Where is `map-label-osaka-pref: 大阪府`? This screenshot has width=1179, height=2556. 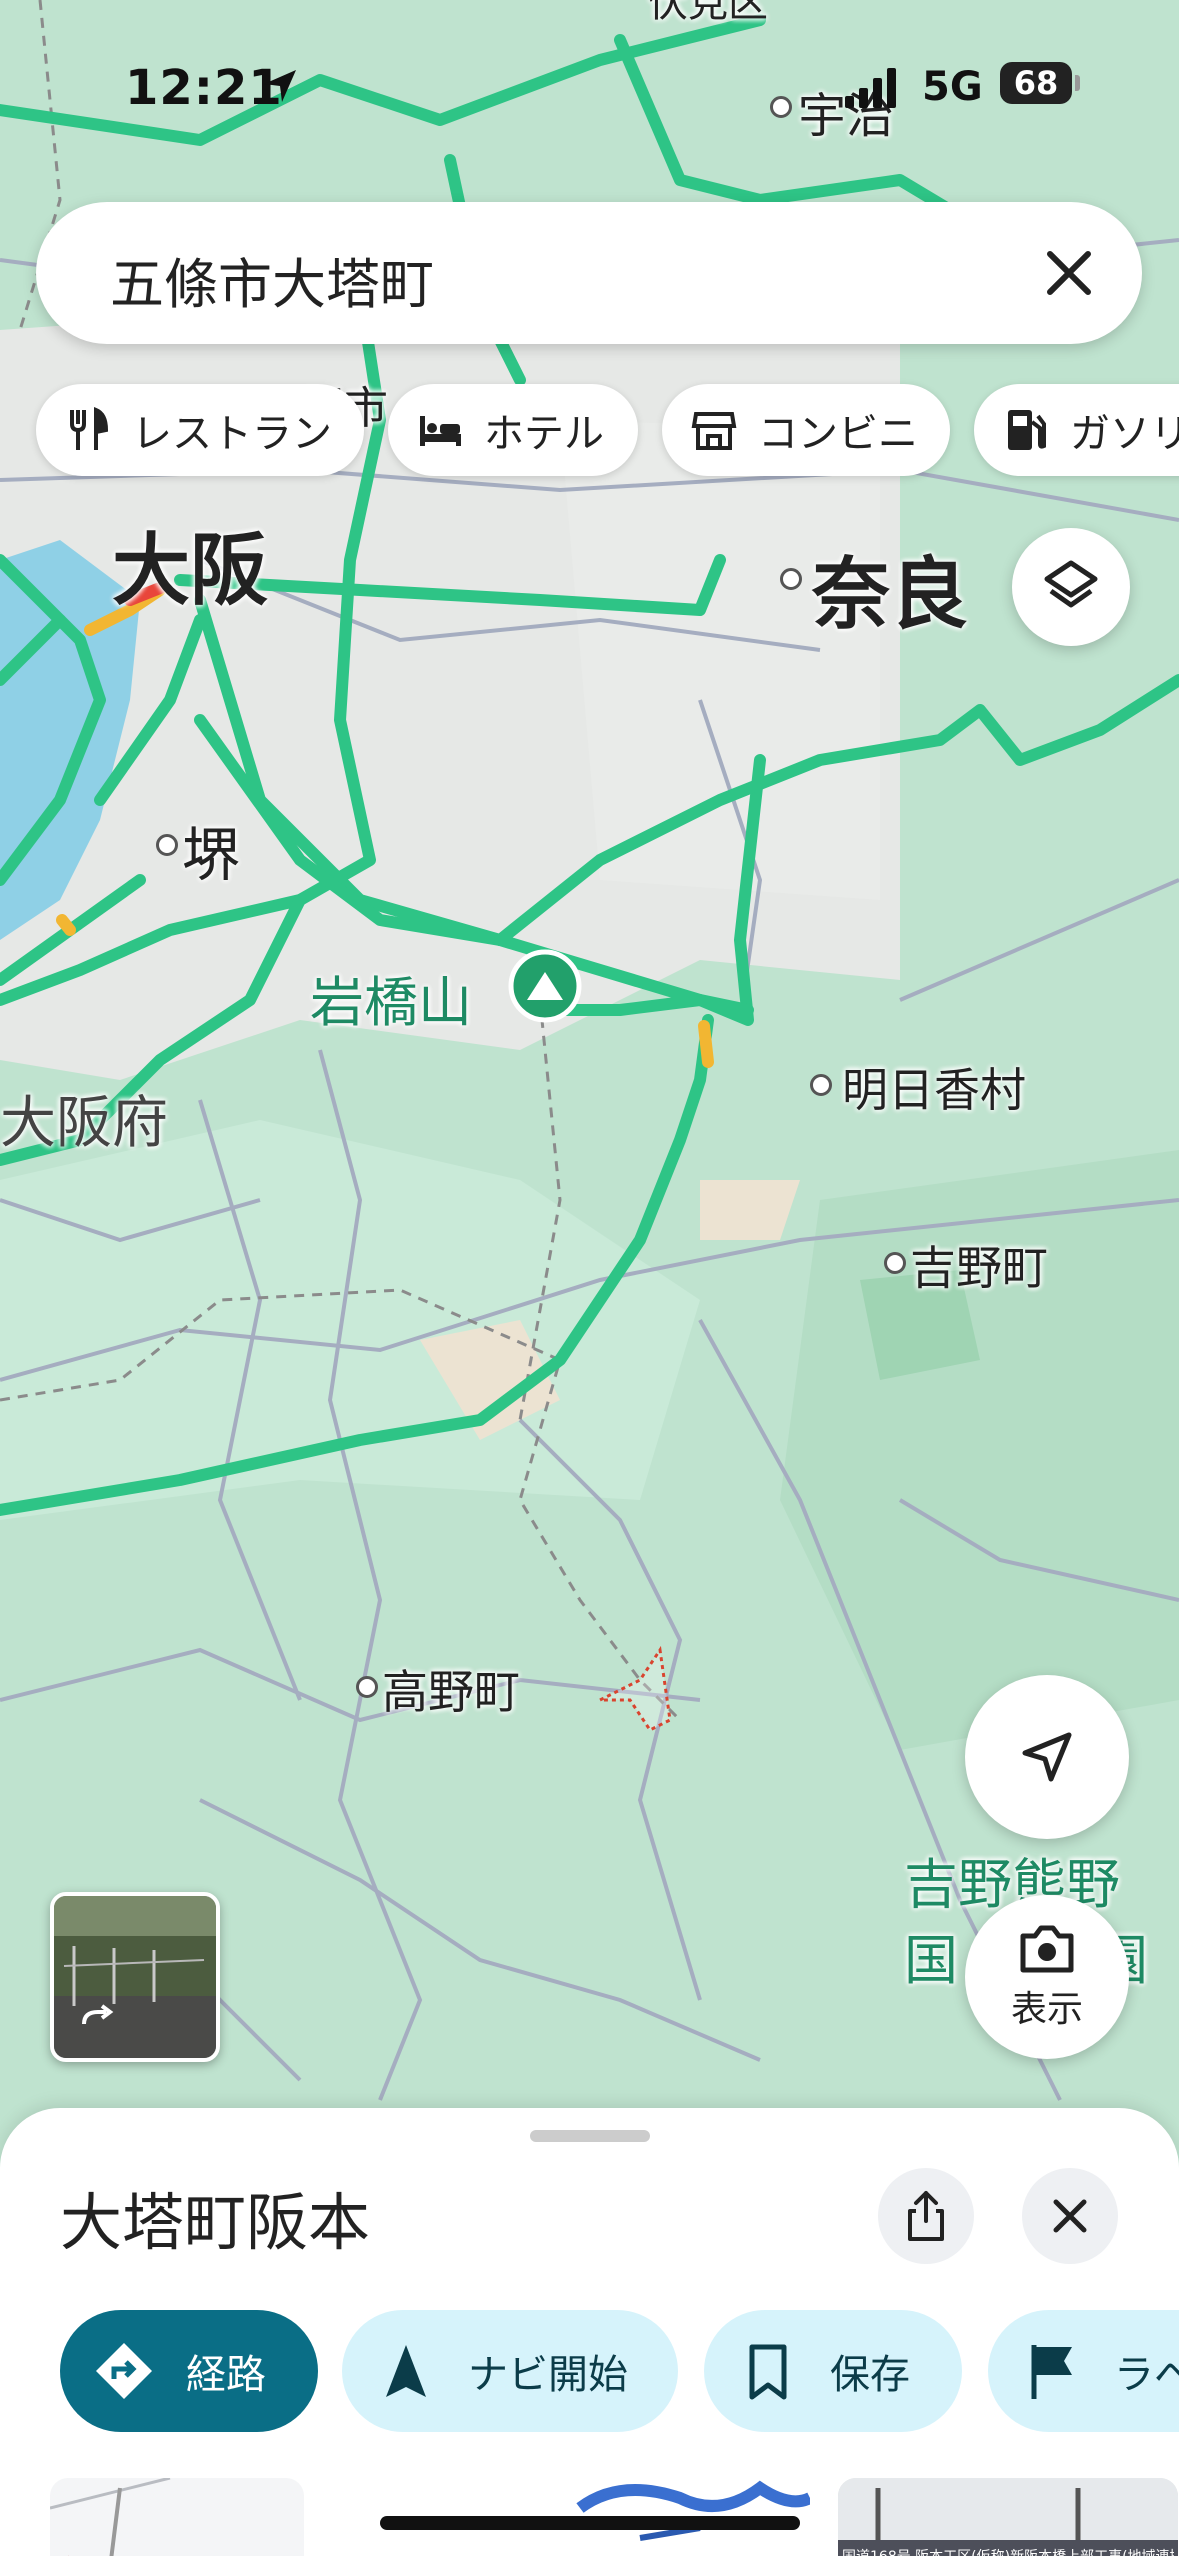
map-label-osaka-pref: 大阪府 is located at coordinates (84, 1118).